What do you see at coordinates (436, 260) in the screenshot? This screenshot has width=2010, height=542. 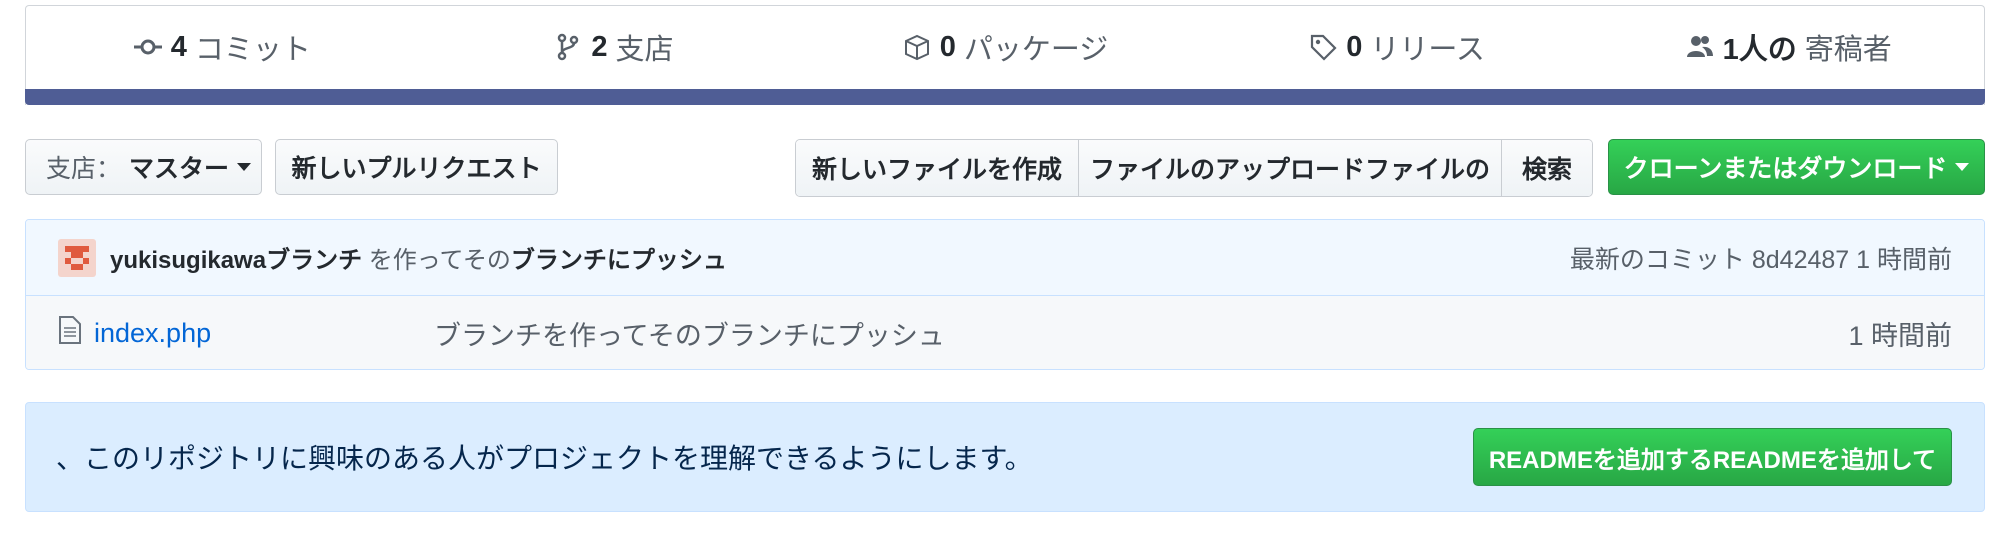 I see `commit-message-mid: を作ってその` at bounding box center [436, 260].